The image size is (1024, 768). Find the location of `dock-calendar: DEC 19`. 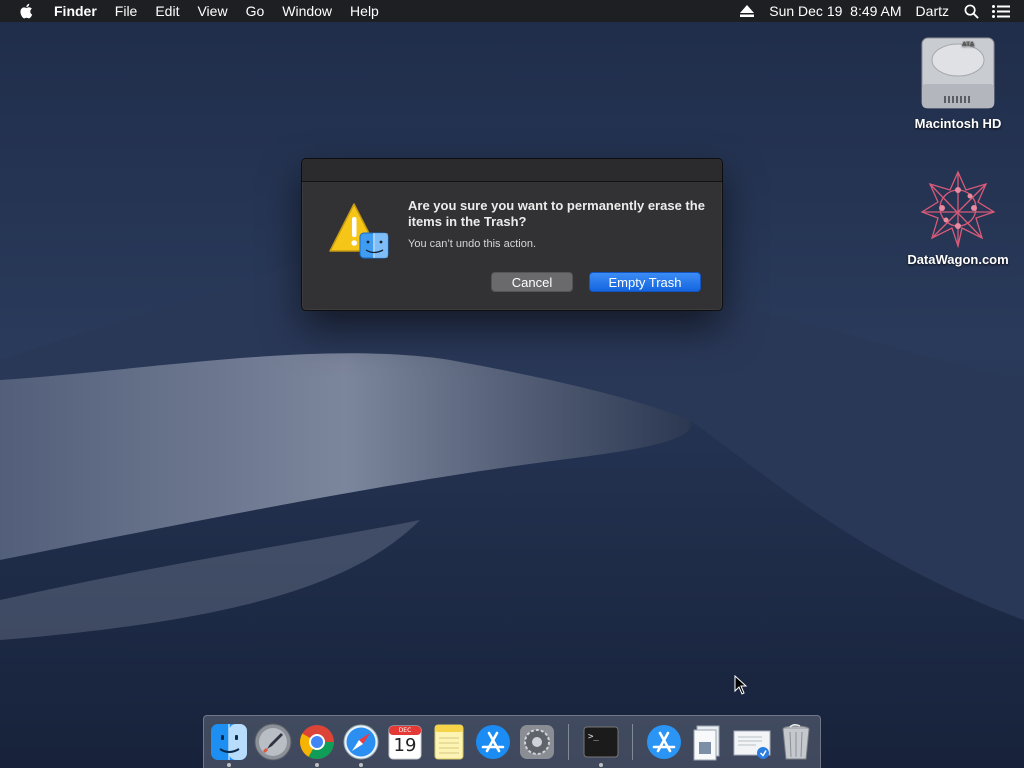

dock-calendar: DEC 19 is located at coordinates (405, 742).